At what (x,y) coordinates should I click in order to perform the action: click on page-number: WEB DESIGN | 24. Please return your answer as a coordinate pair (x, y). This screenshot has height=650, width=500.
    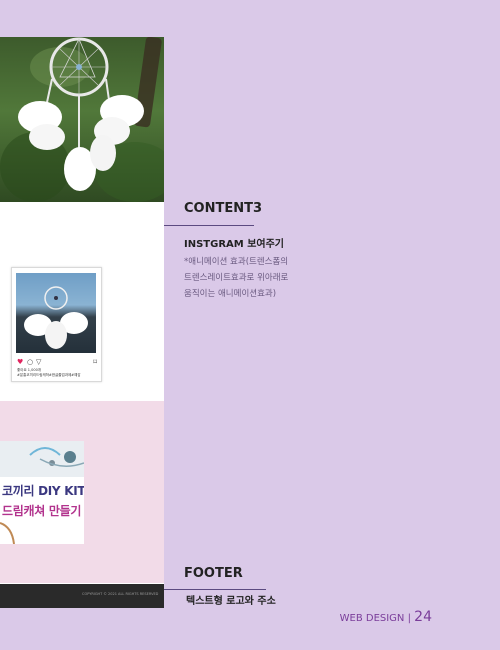
    Looking at the image, I should click on (386, 617).